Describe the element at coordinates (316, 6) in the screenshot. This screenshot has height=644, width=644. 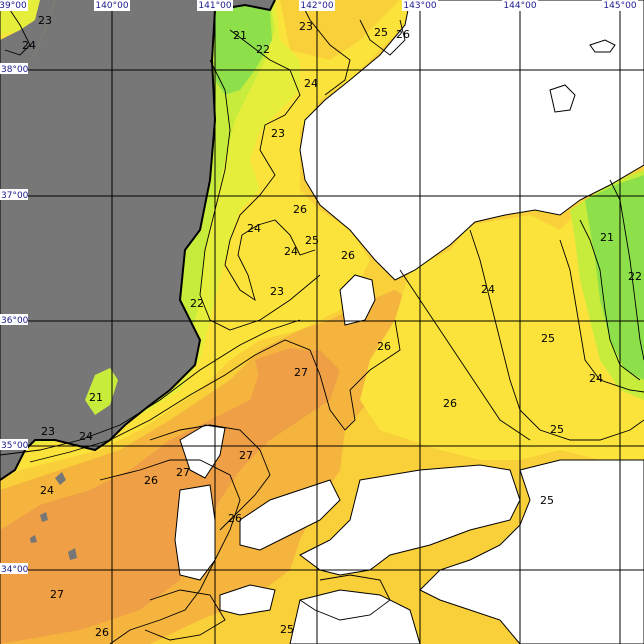
I see `longitude-label: 142°00` at that location.